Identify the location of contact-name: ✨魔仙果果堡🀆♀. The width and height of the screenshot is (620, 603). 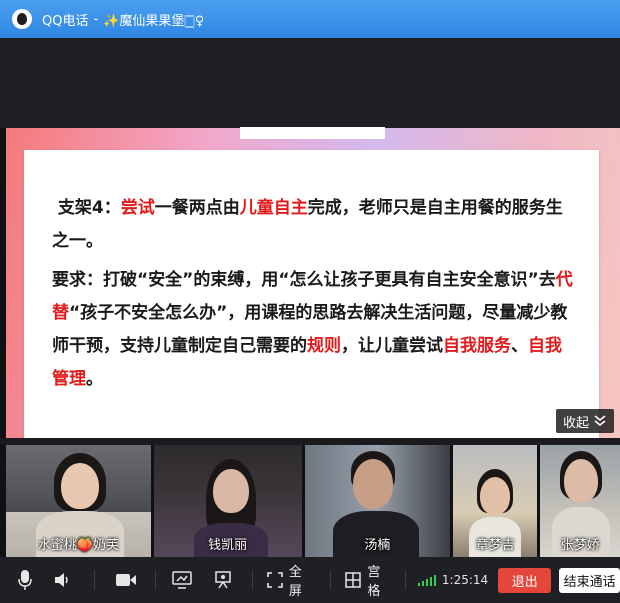
(154, 21).